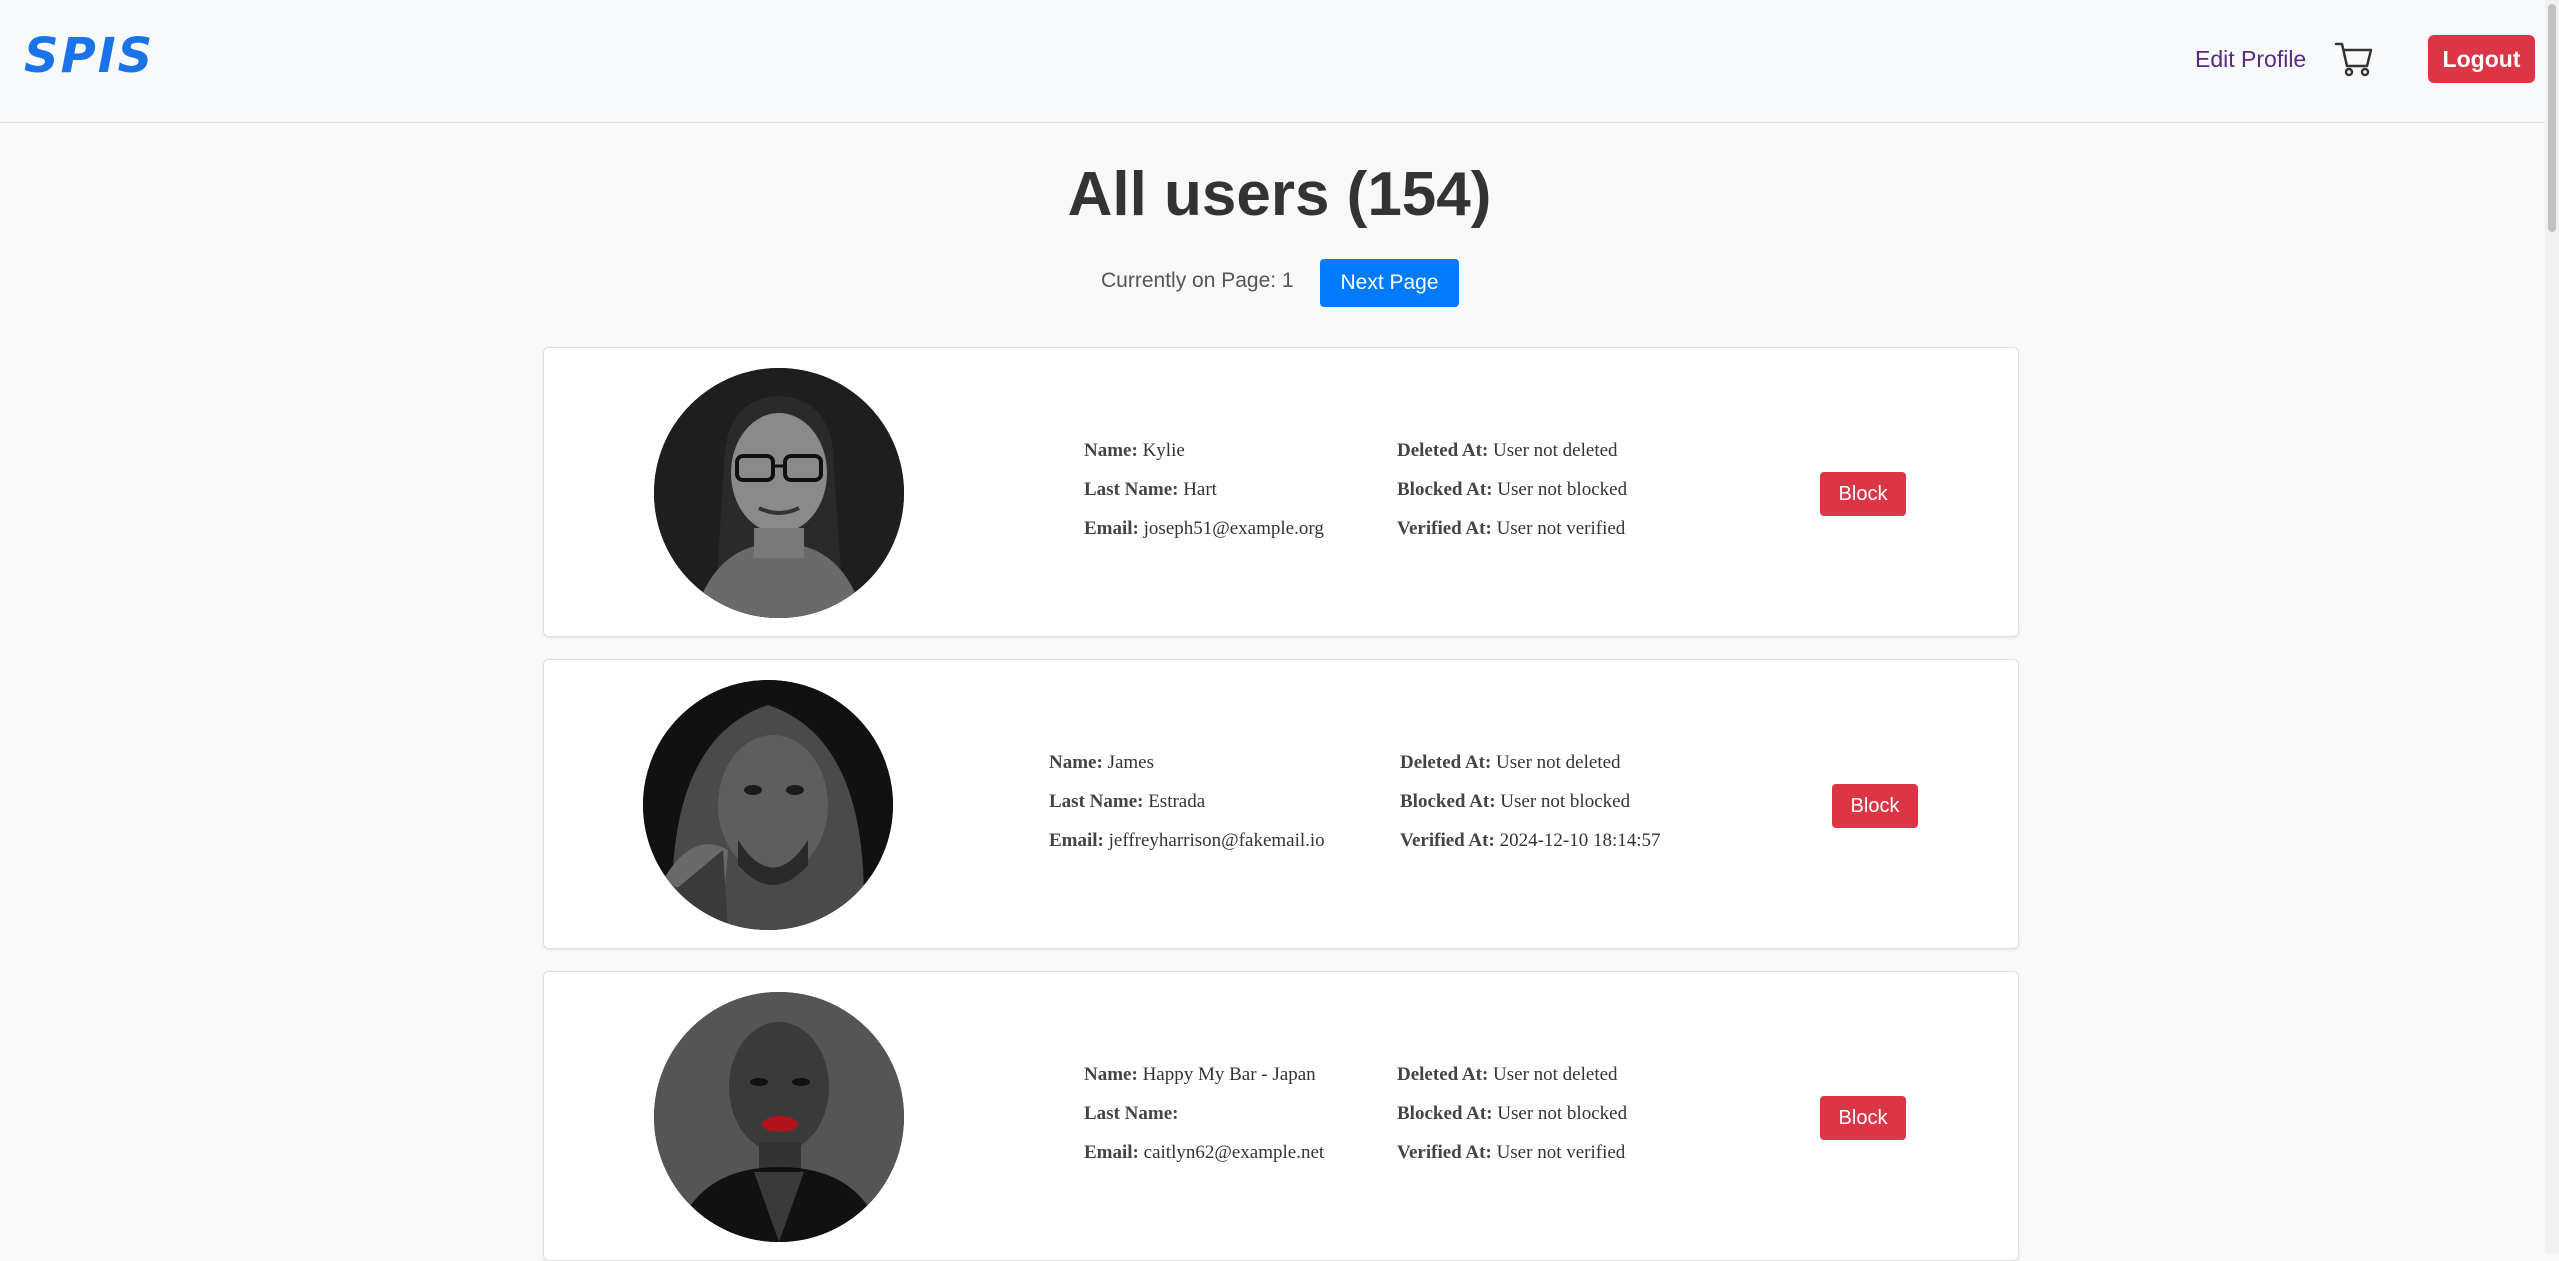  What do you see at coordinates (1204, 457) in the screenshot?
I see `name-row: Name: Kylie` at bounding box center [1204, 457].